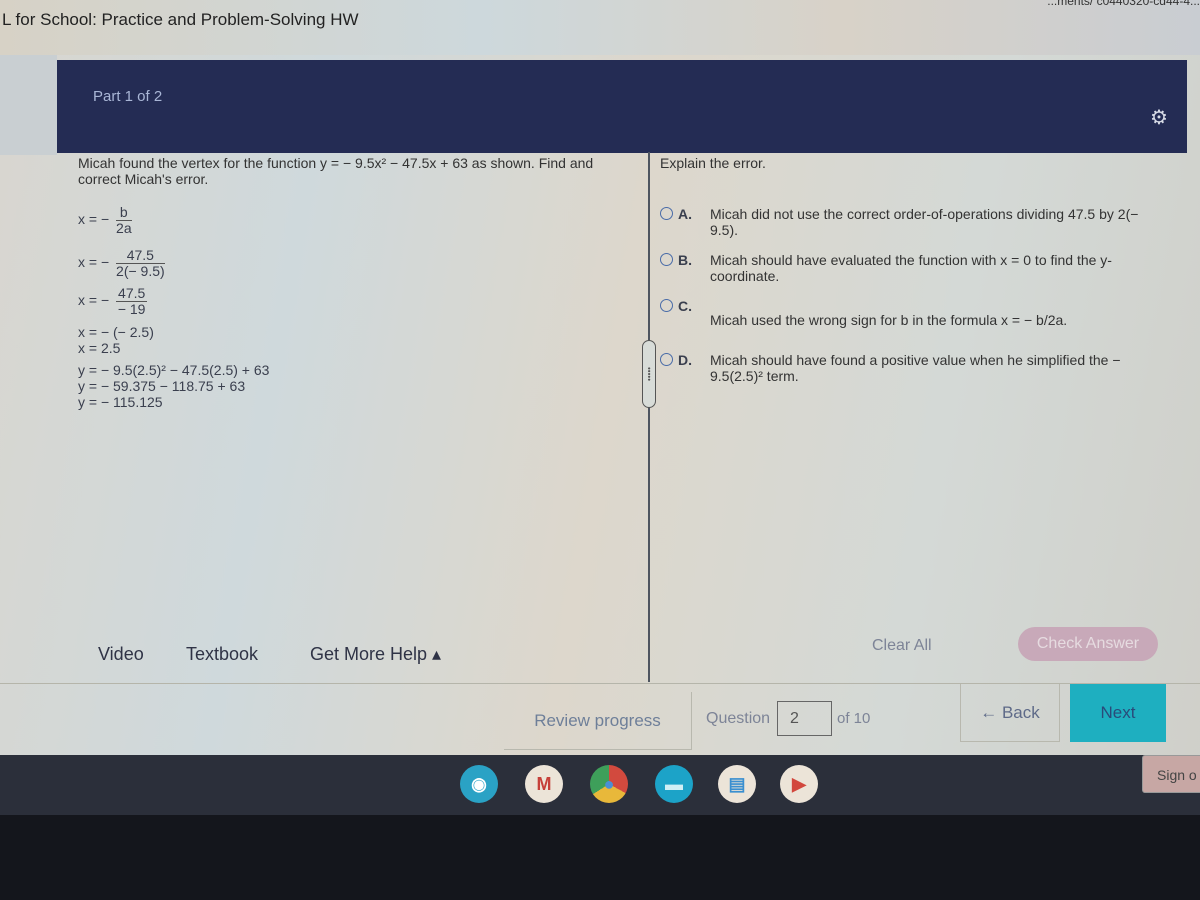  I want to click on docs-icon: ▤, so click(737, 784).